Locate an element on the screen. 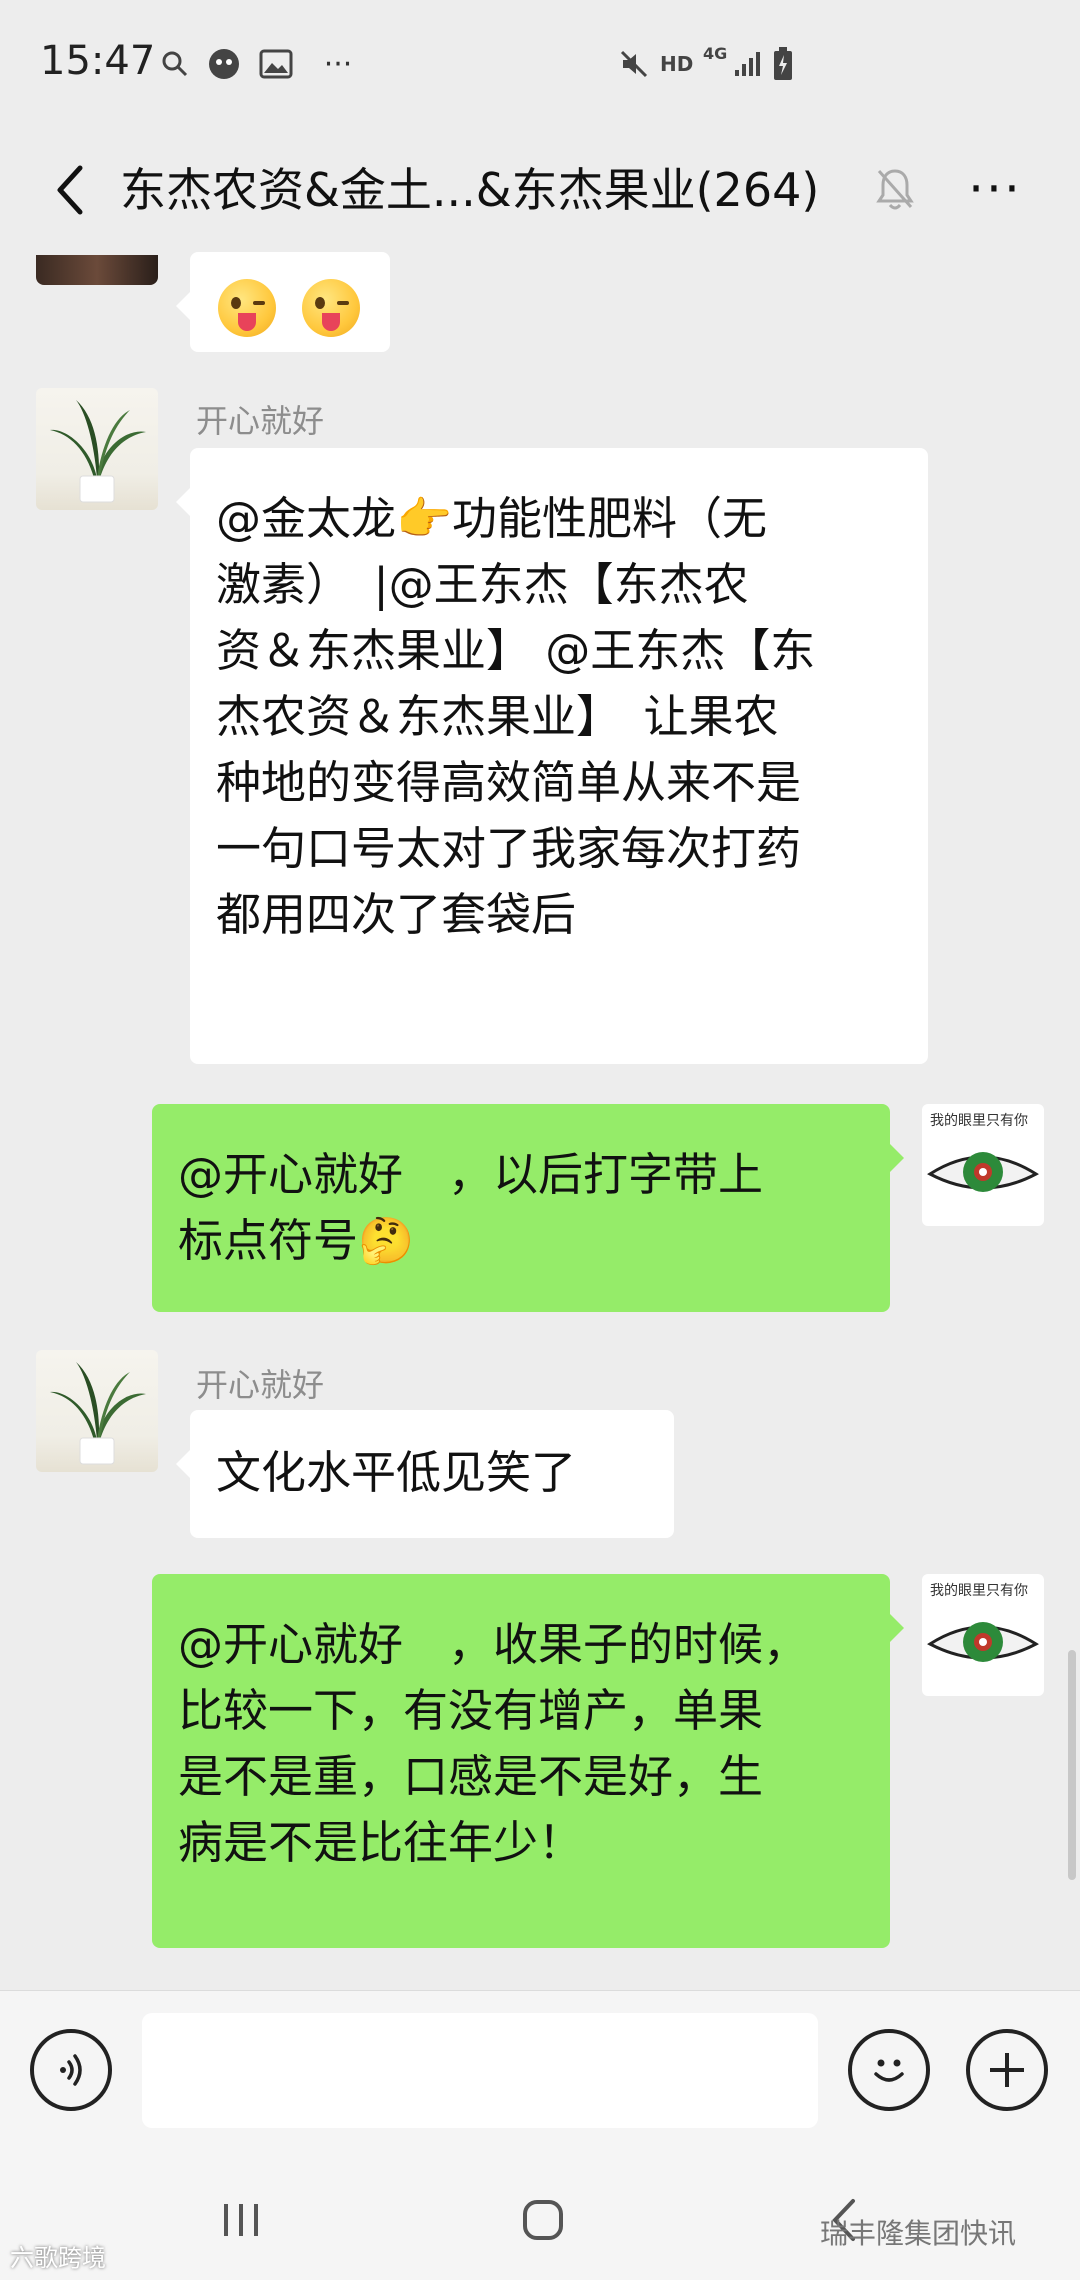 This screenshot has height=2280, width=1080. more-dots-icon: ··· is located at coordinates (338, 64).